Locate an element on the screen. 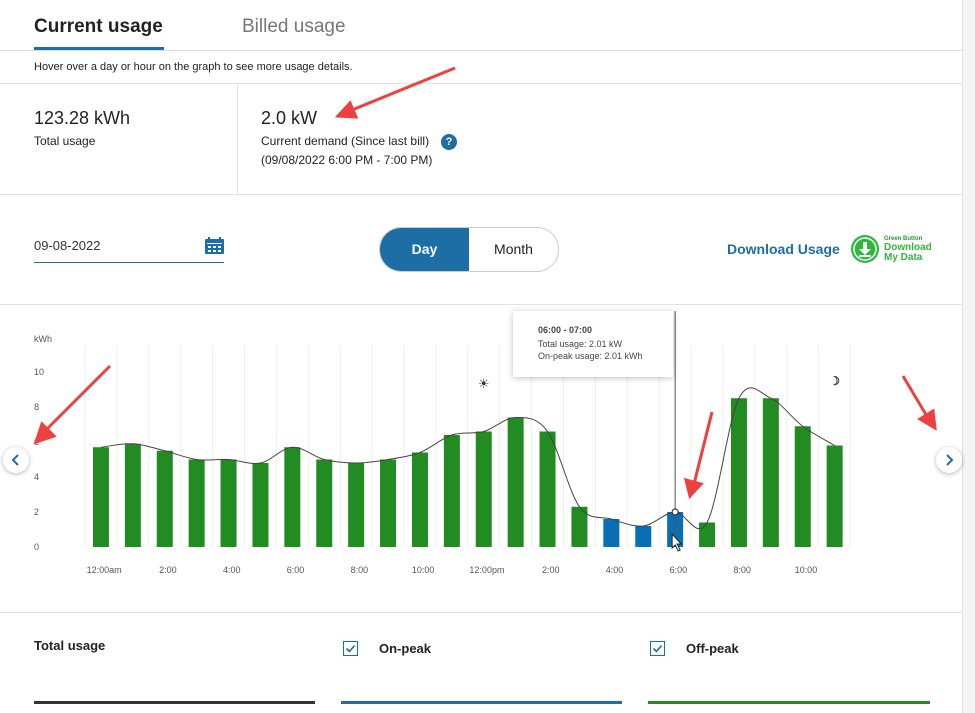  tab-current-usage: Current usage is located at coordinates (99, 33).